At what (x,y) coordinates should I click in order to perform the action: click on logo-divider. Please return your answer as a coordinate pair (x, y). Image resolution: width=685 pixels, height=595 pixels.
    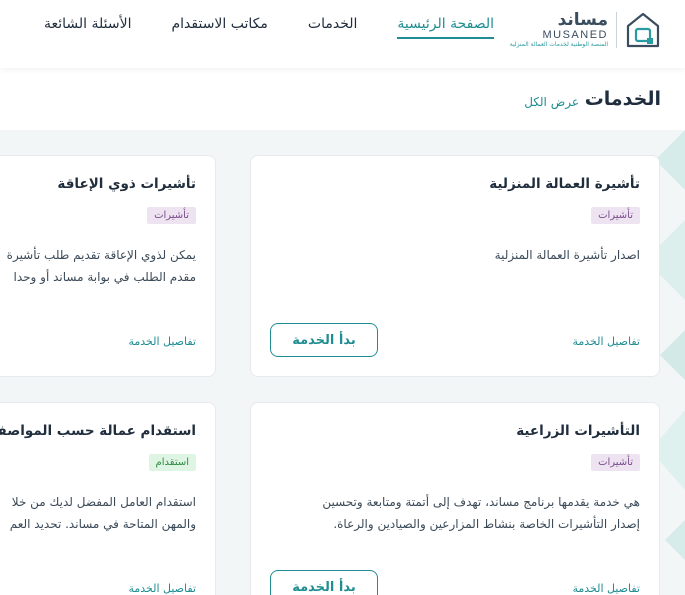
    Looking at the image, I should click on (616, 30).